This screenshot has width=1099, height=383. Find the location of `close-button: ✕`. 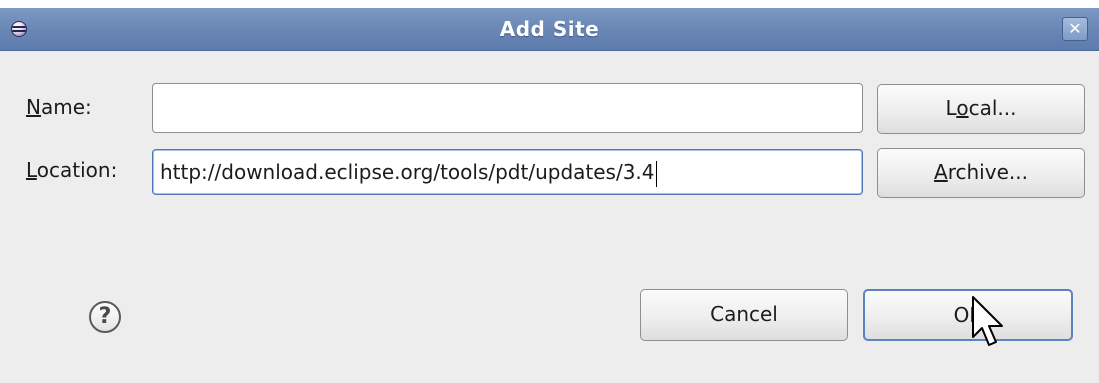

close-button: ✕ is located at coordinates (1075, 29).